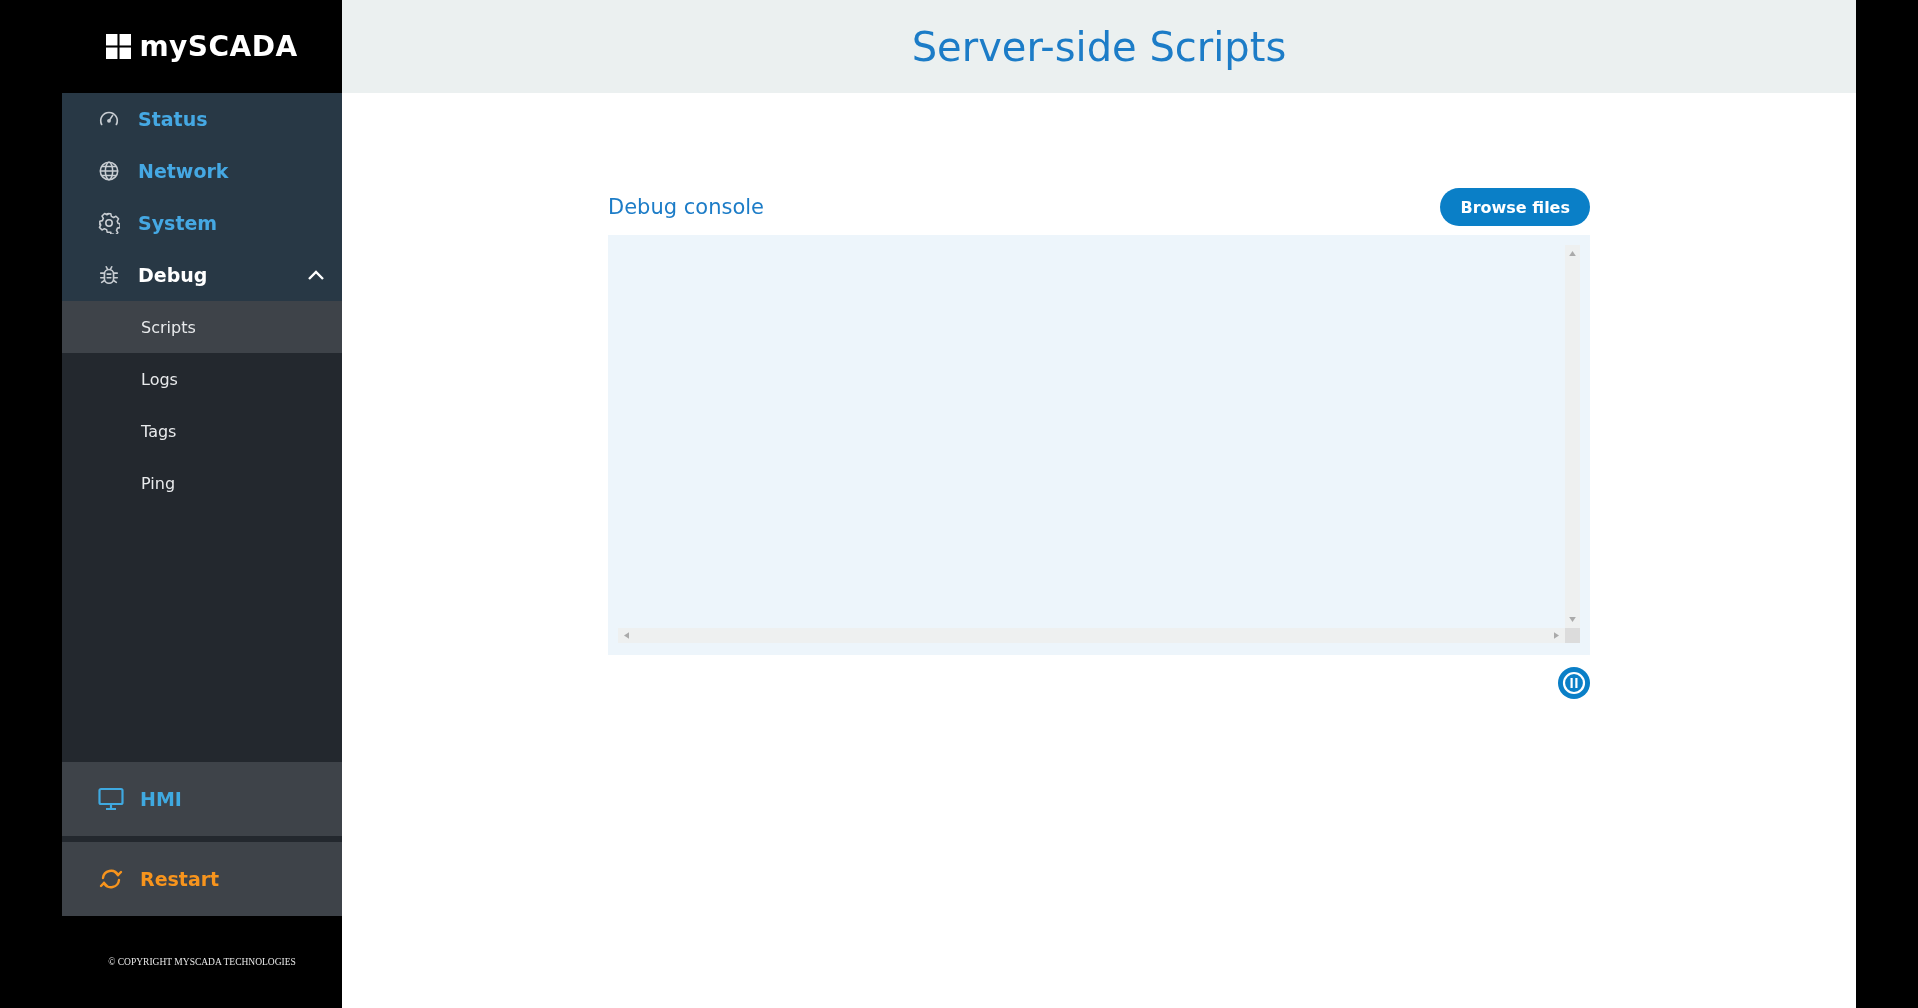 The width and height of the screenshot is (1918, 1008). Describe the element at coordinates (626, 635) in the screenshot. I see `scroll-left-icon` at that location.